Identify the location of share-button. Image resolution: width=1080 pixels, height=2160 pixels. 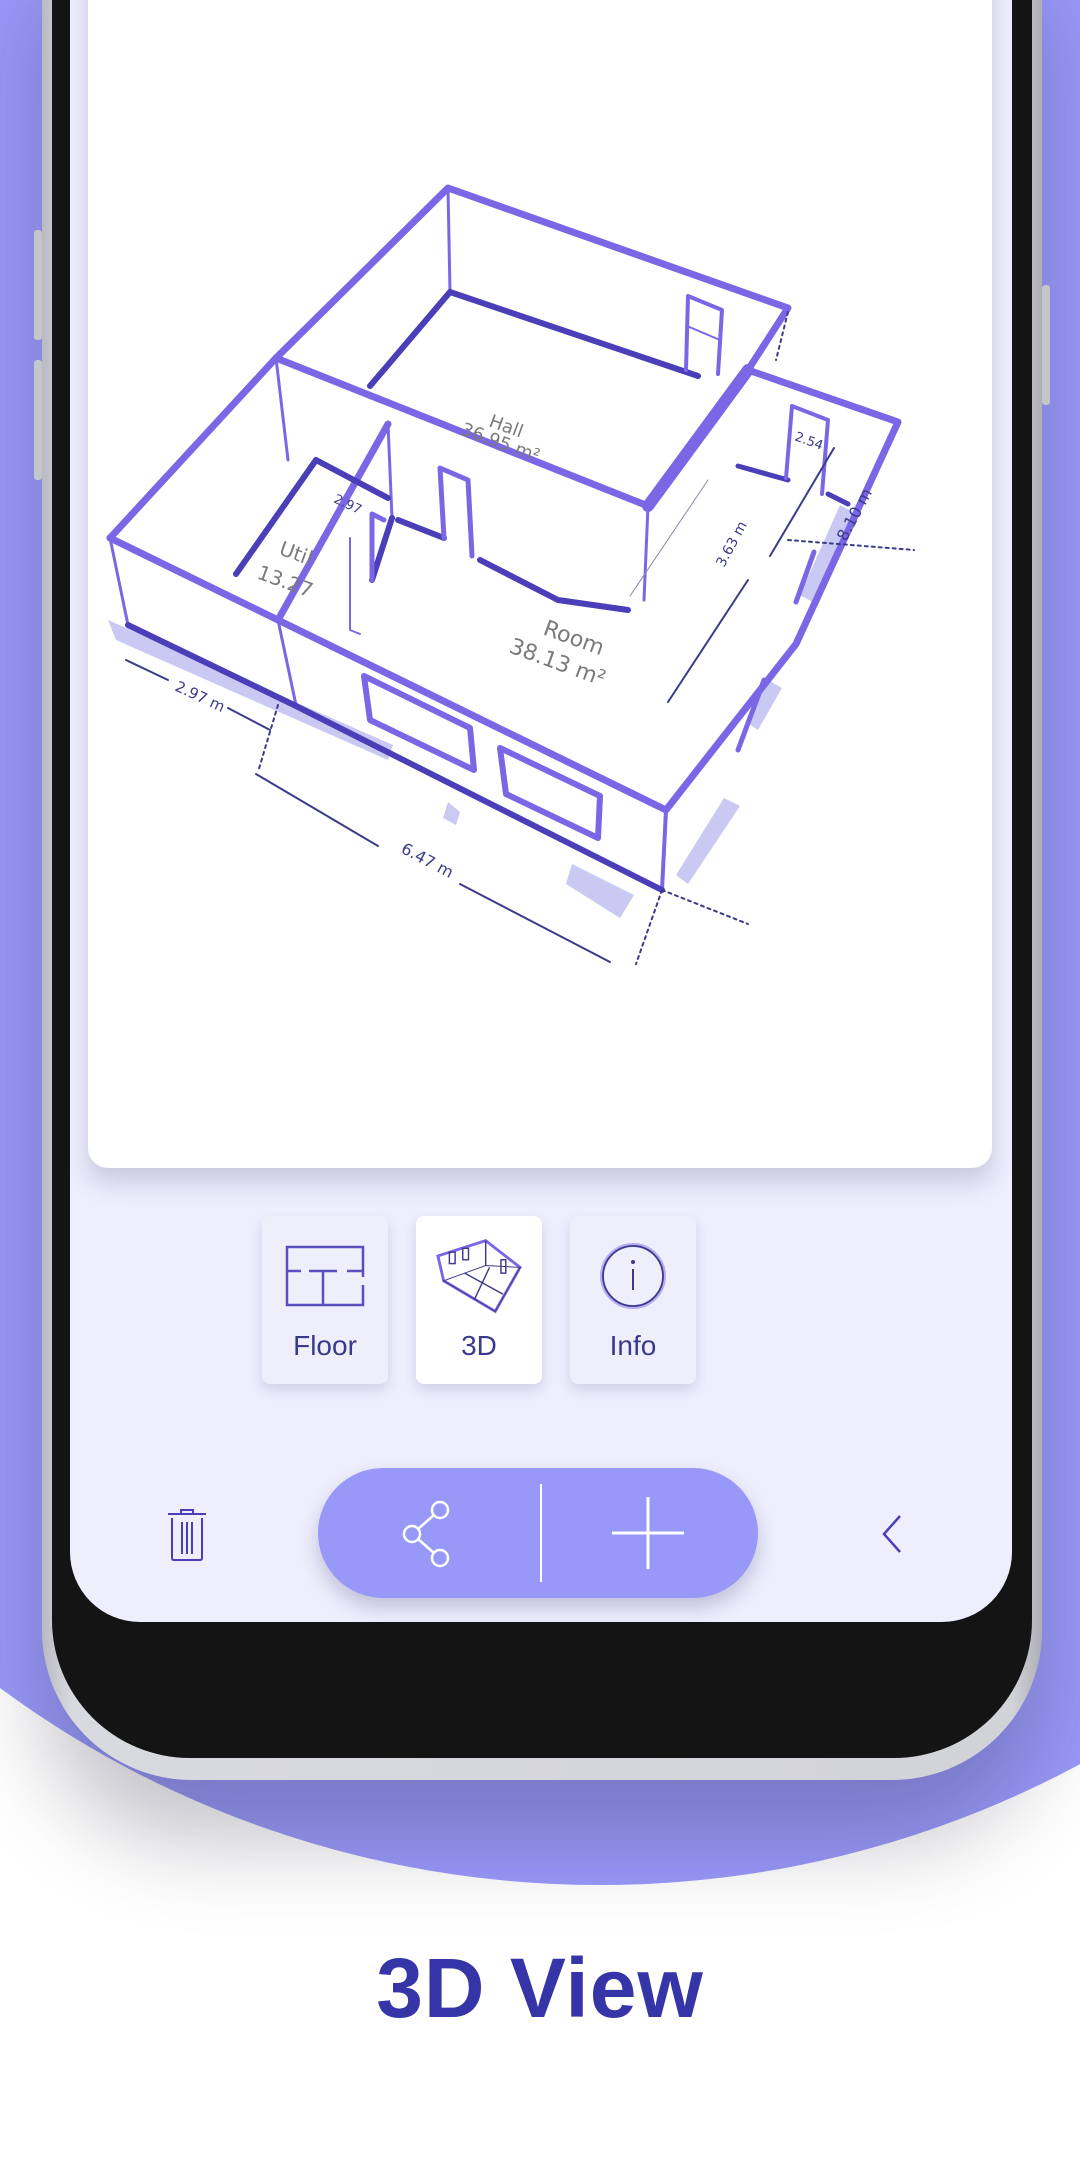
(428, 1533).